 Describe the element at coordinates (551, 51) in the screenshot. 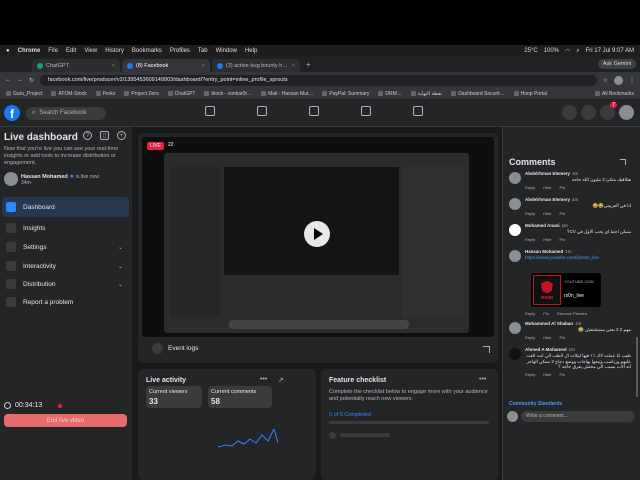

I see `battery-level: 100%` at that location.